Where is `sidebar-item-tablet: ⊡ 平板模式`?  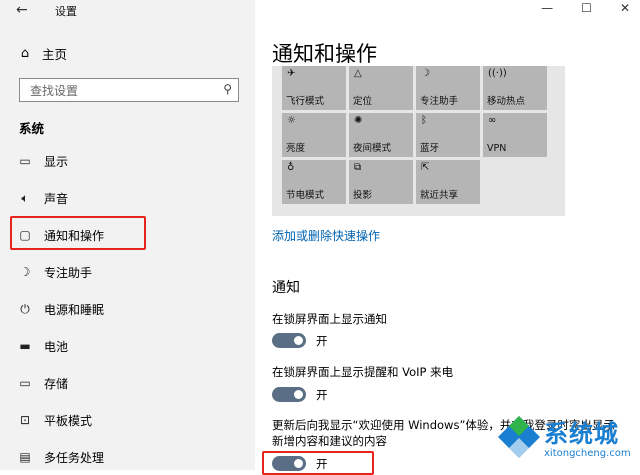
sidebar-item-tablet: ⊡ 平板模式 is located at coordinates (133, 420).